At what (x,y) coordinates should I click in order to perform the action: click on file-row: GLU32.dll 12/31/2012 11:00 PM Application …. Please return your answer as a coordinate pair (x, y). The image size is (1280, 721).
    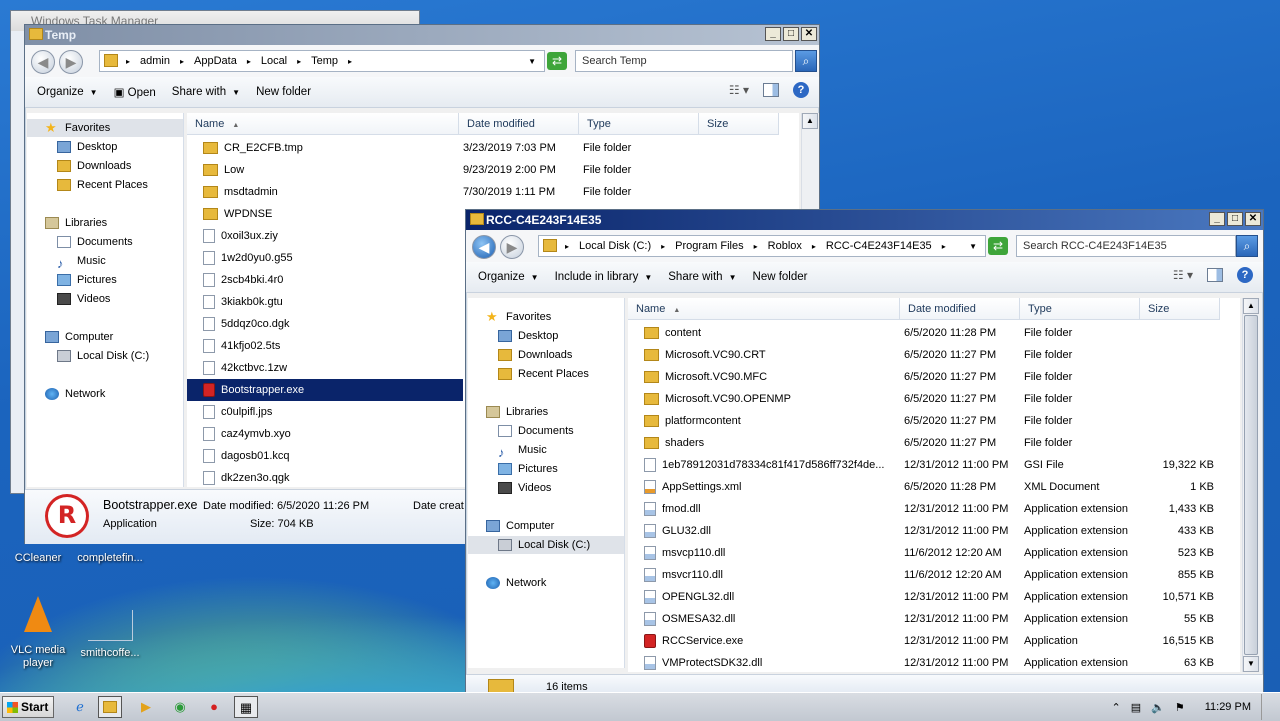
    Looking at the image, I should click on (928, 531).